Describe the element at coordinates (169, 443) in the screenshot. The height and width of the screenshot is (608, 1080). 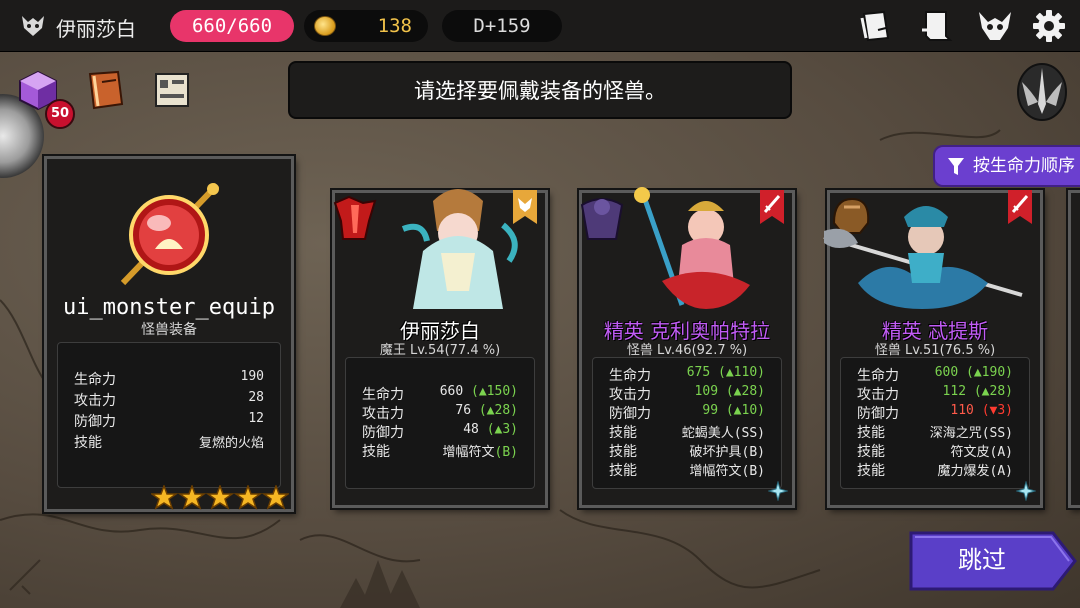
I see `stat-row-skill: 技能 复燃的火焰` at that location.